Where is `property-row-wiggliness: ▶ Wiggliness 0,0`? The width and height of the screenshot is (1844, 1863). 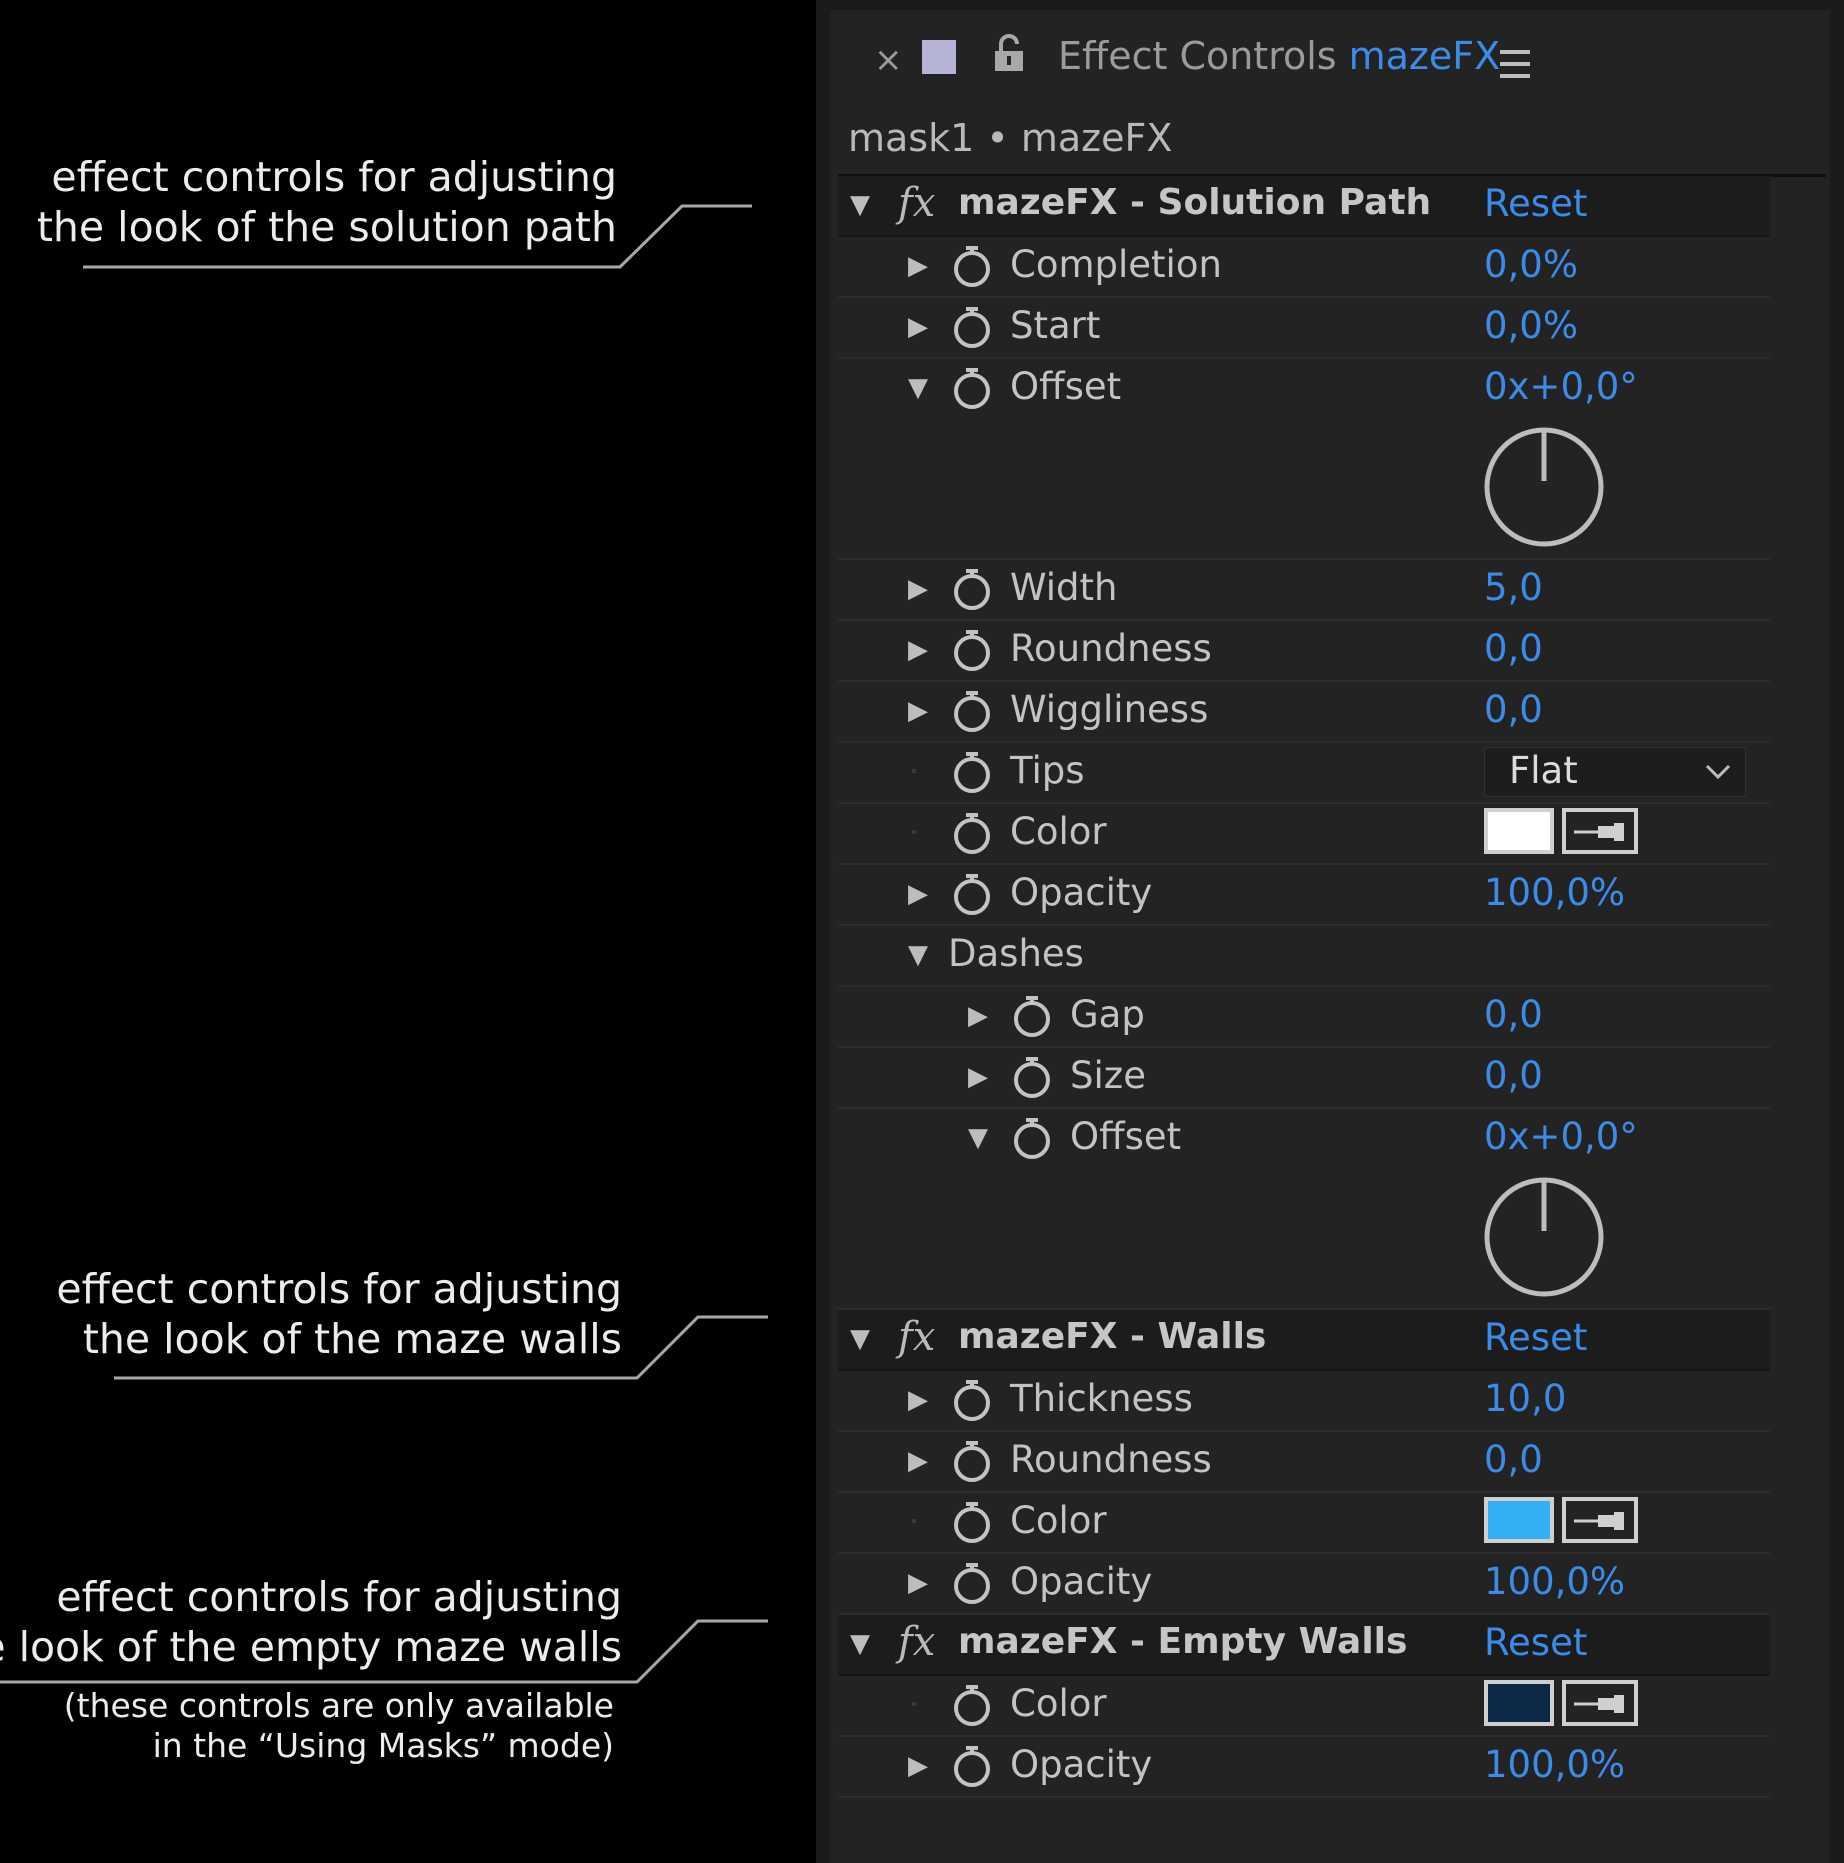 property-row-wiggliness: ▶ Wiggliness 0,0 is located at coordinates (1304, 712).